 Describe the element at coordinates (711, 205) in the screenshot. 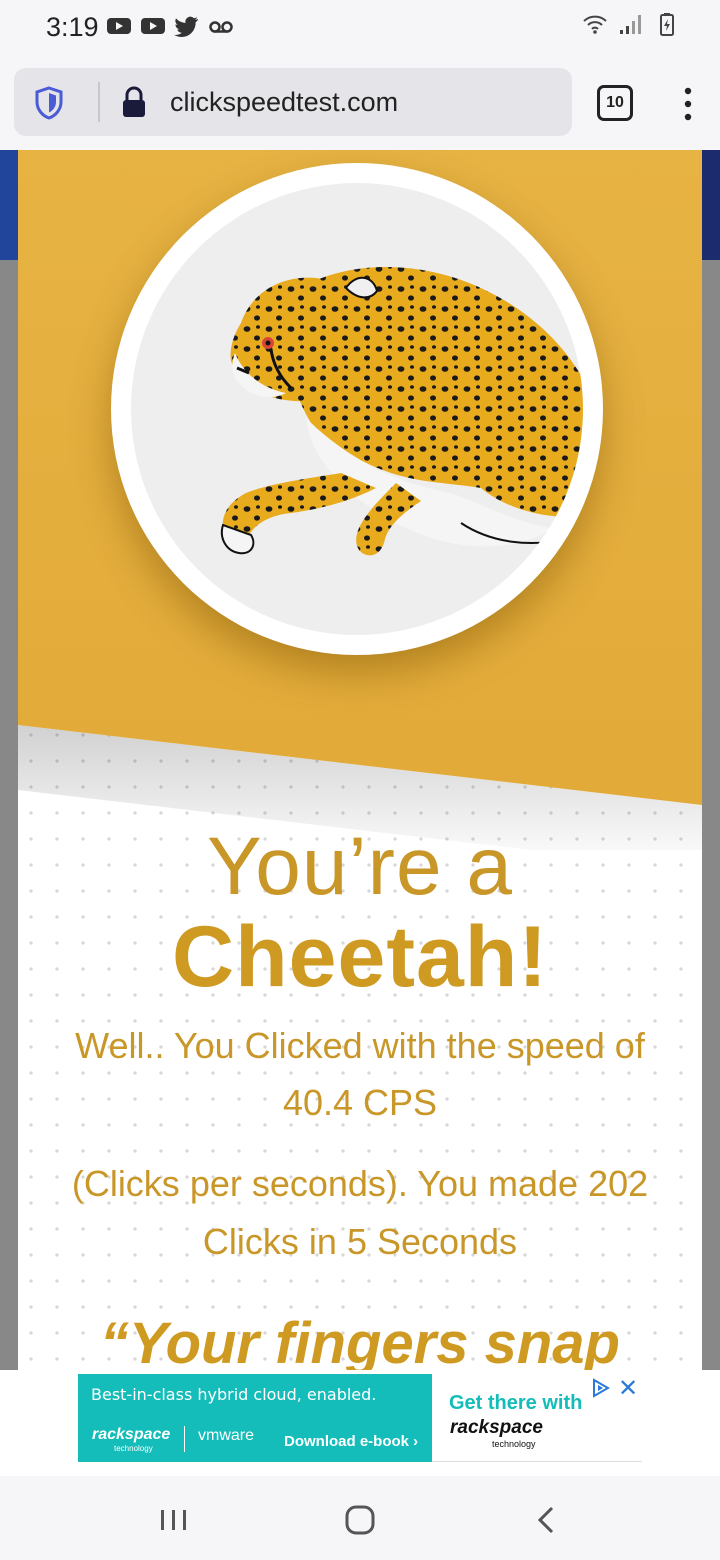

I see `header-strip-right` at that location.